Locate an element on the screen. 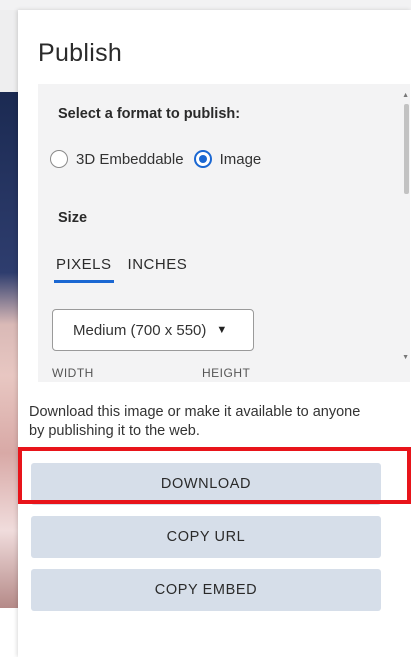  scroll-up-icon: ▲ is located at coordinates (405, 95).